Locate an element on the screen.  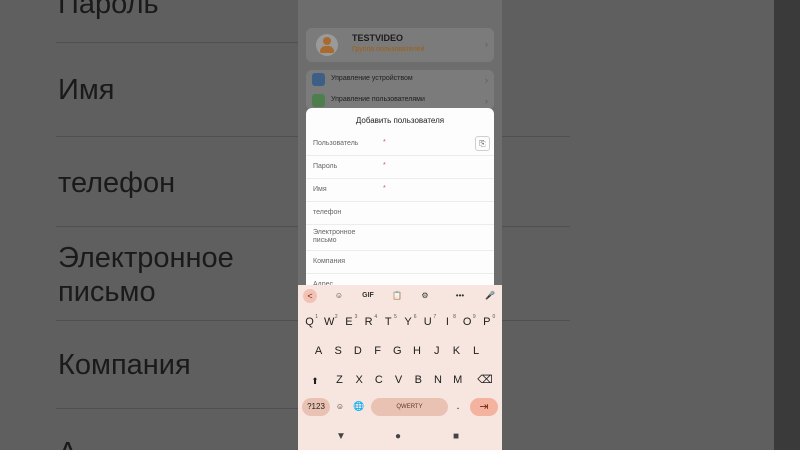
key-w: W2 is located at coordinates (329, 322).